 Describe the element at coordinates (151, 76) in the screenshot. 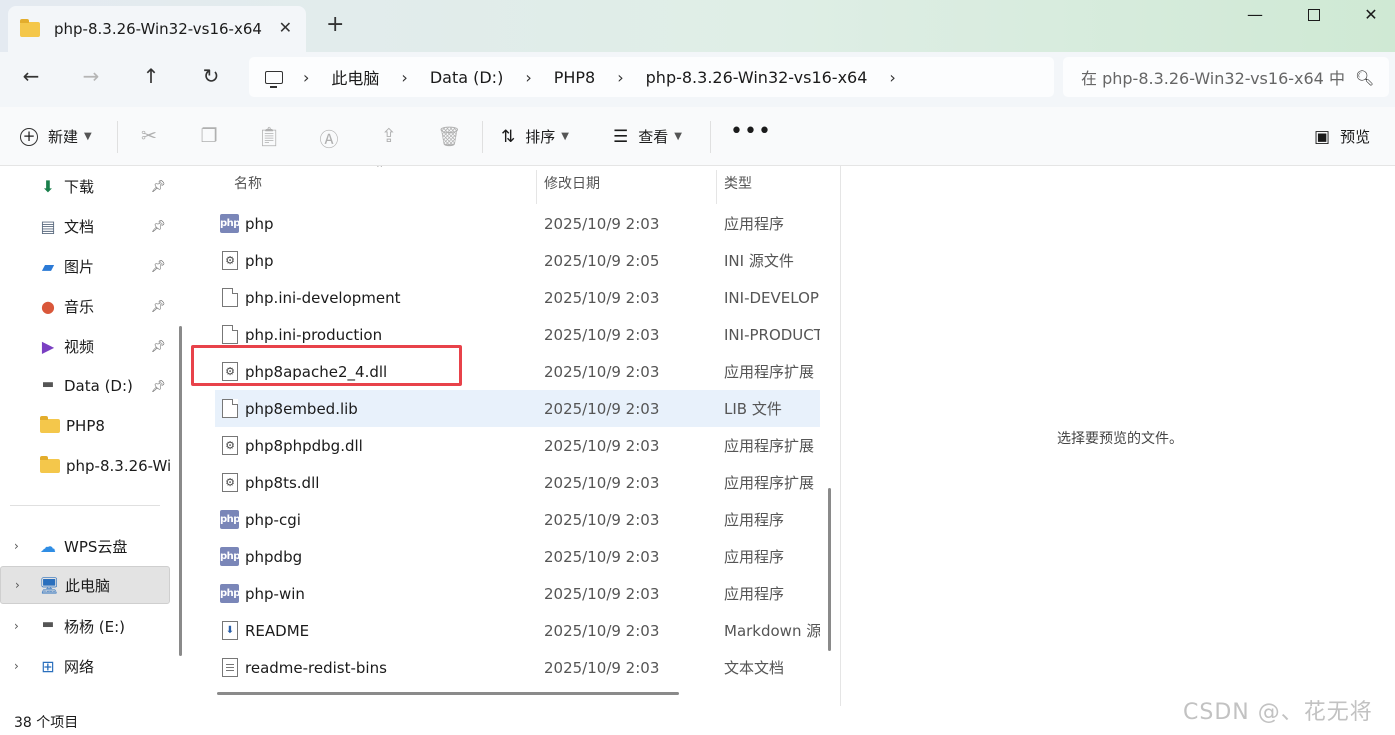

I see `up-button: ↑` at that location.